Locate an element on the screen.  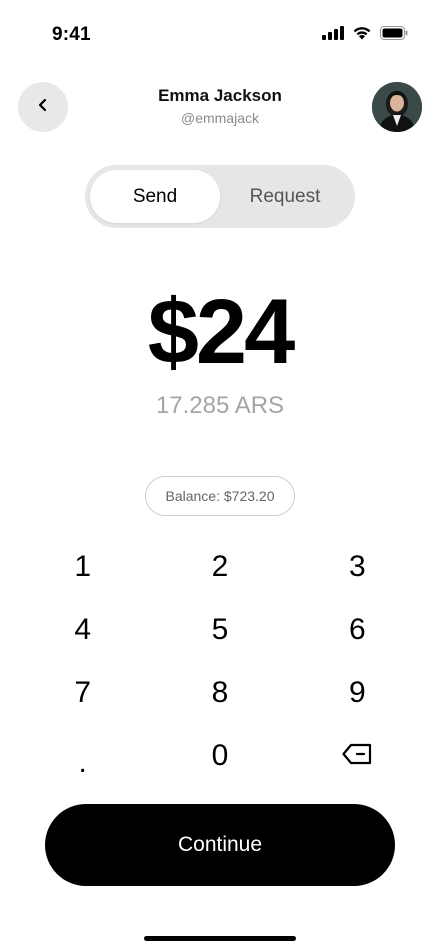
avatar is located at coordinates (397, 107).